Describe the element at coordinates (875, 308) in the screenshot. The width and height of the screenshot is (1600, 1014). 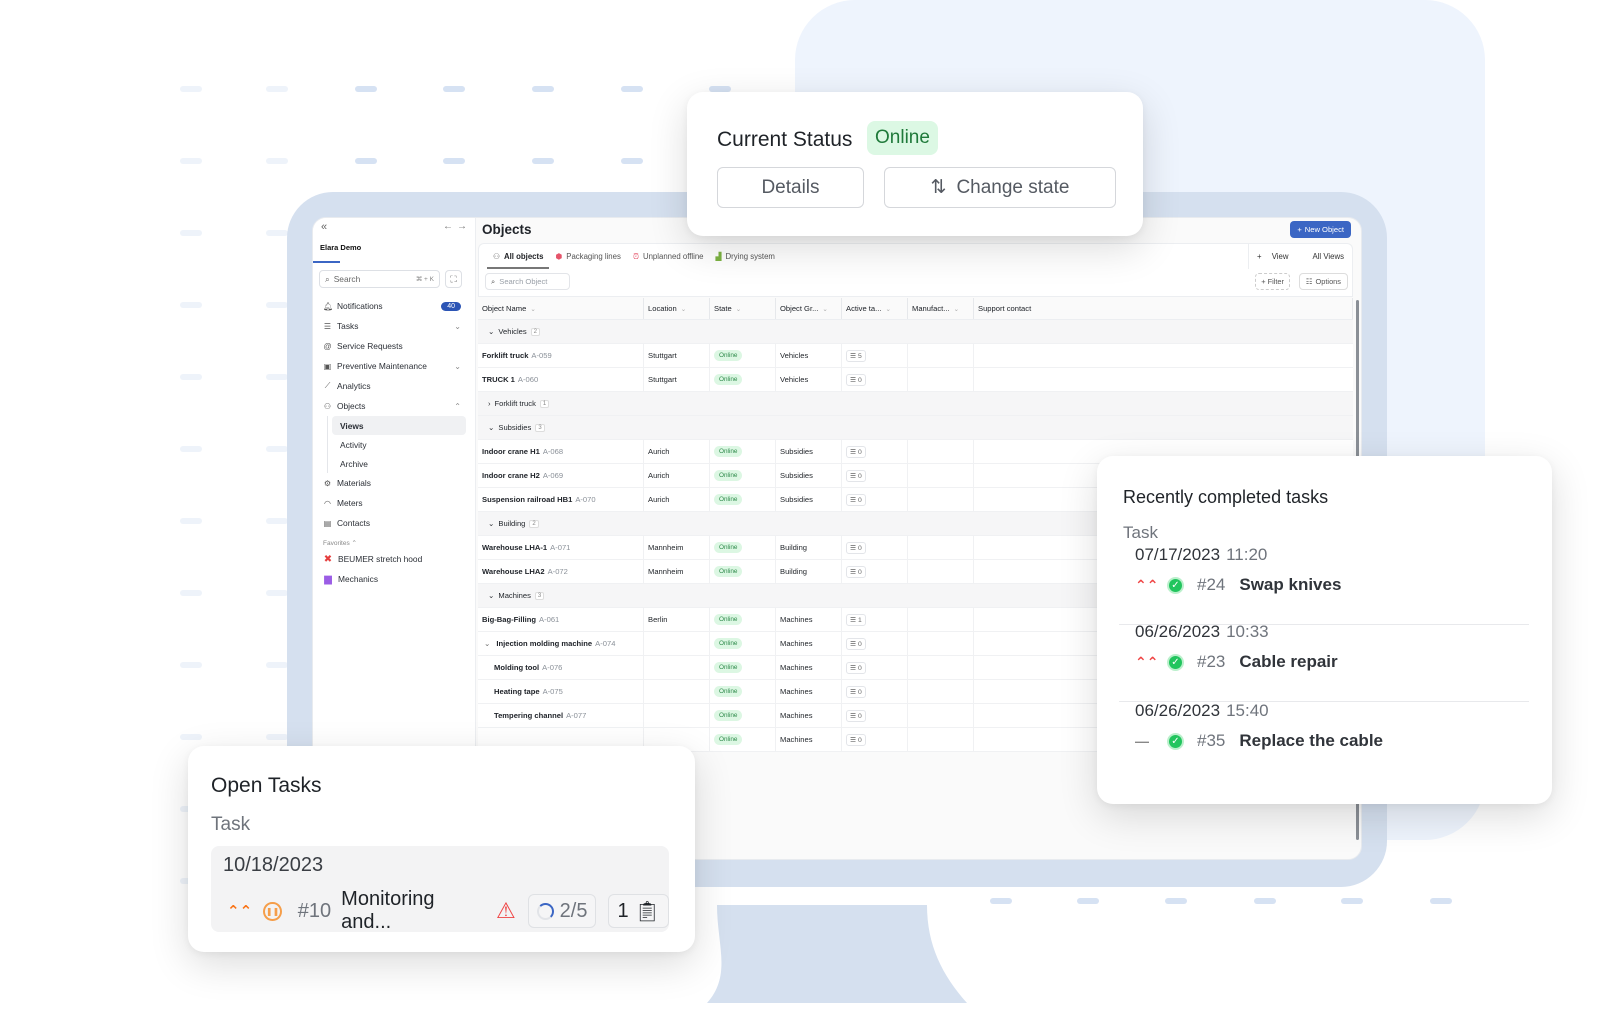
I see `column-header-active-tasks: Active ta... ⌄` at that location.